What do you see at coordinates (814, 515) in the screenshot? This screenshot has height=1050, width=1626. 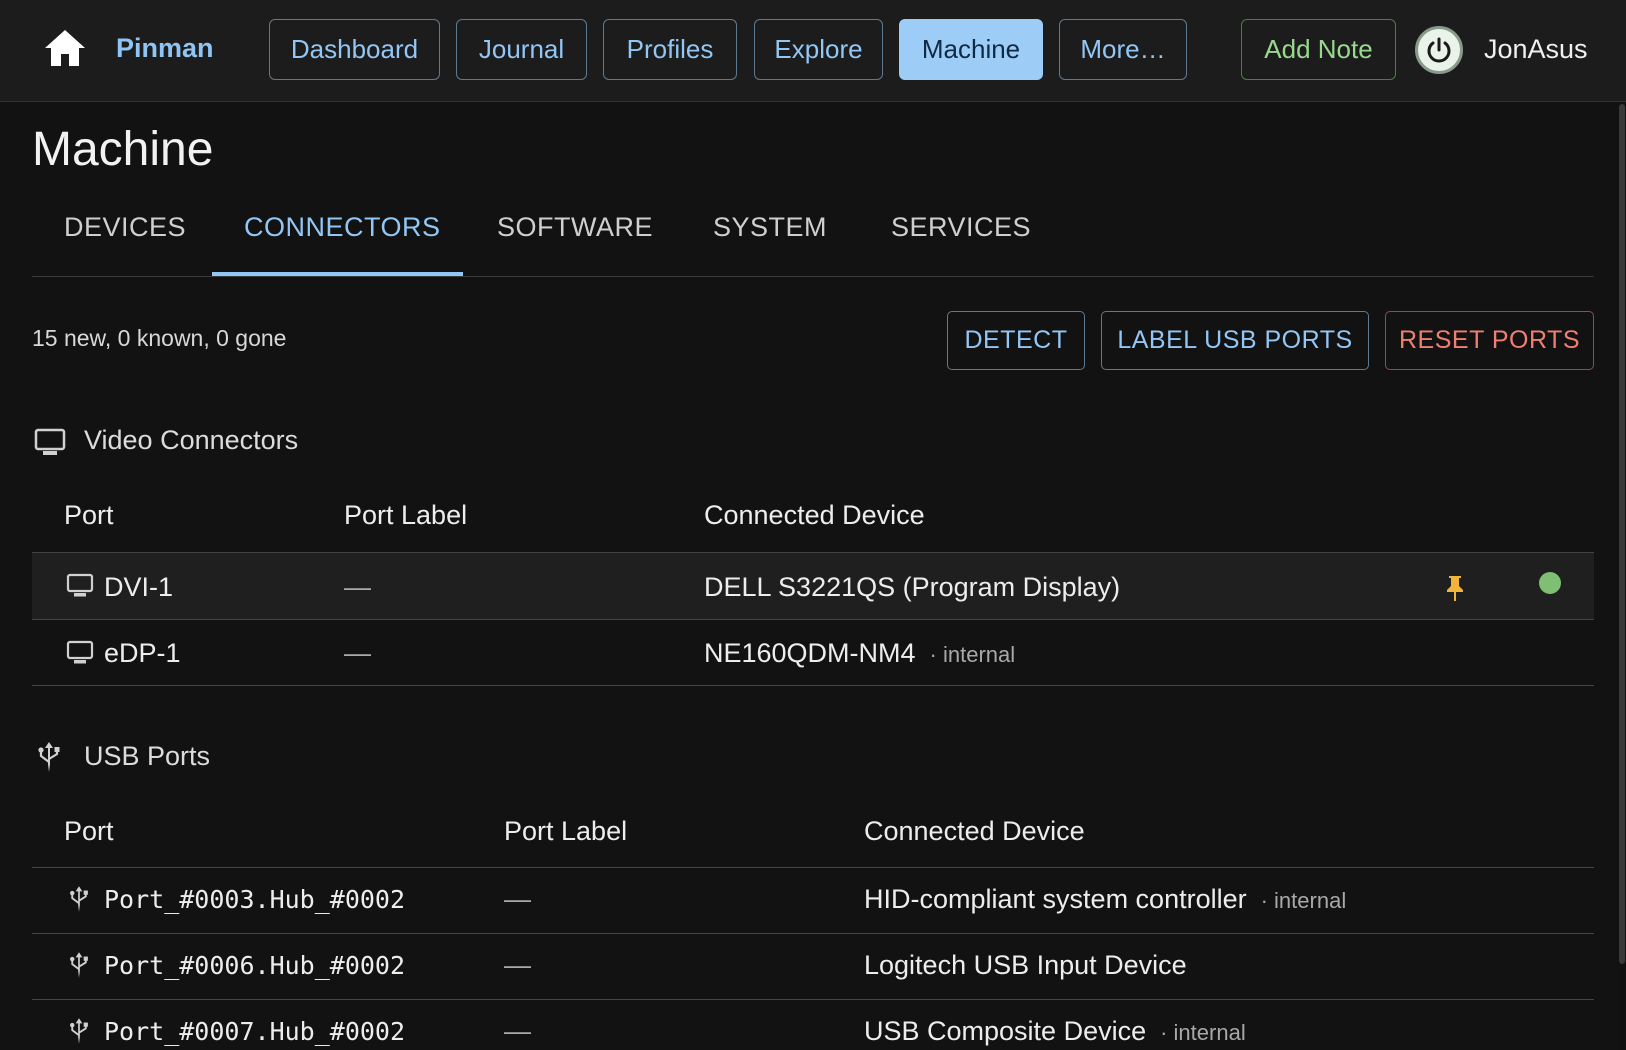 I see `video-col-connected-device: Connected Device` at bounding box center [814, 515].